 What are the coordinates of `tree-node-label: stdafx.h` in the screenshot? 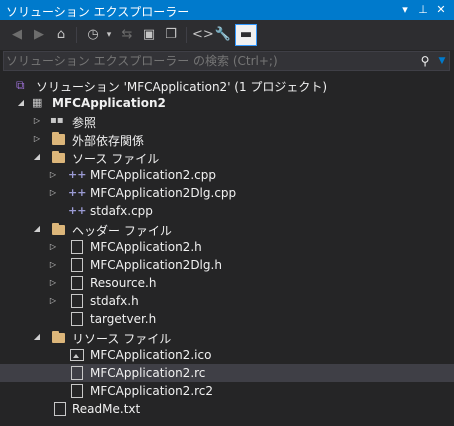 It's located at (114, 301).